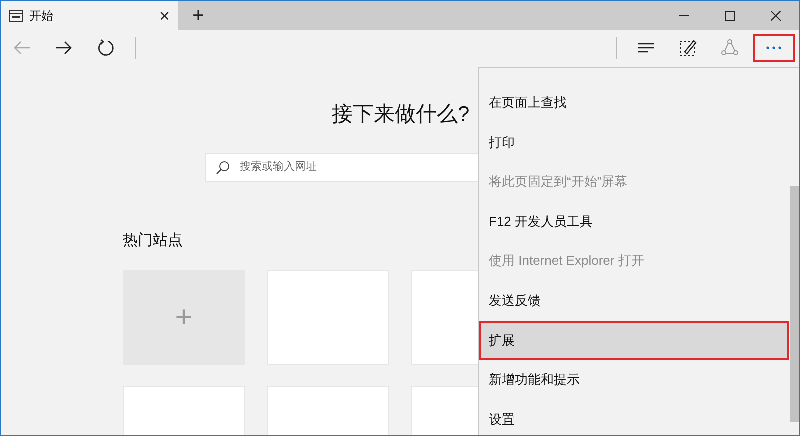 The height and width of the screenshot is (436, 800). What do you see at coordinates (42, 16) in the screenshot?
I see `tab-title: 开始` at bounding box center [42, 16].